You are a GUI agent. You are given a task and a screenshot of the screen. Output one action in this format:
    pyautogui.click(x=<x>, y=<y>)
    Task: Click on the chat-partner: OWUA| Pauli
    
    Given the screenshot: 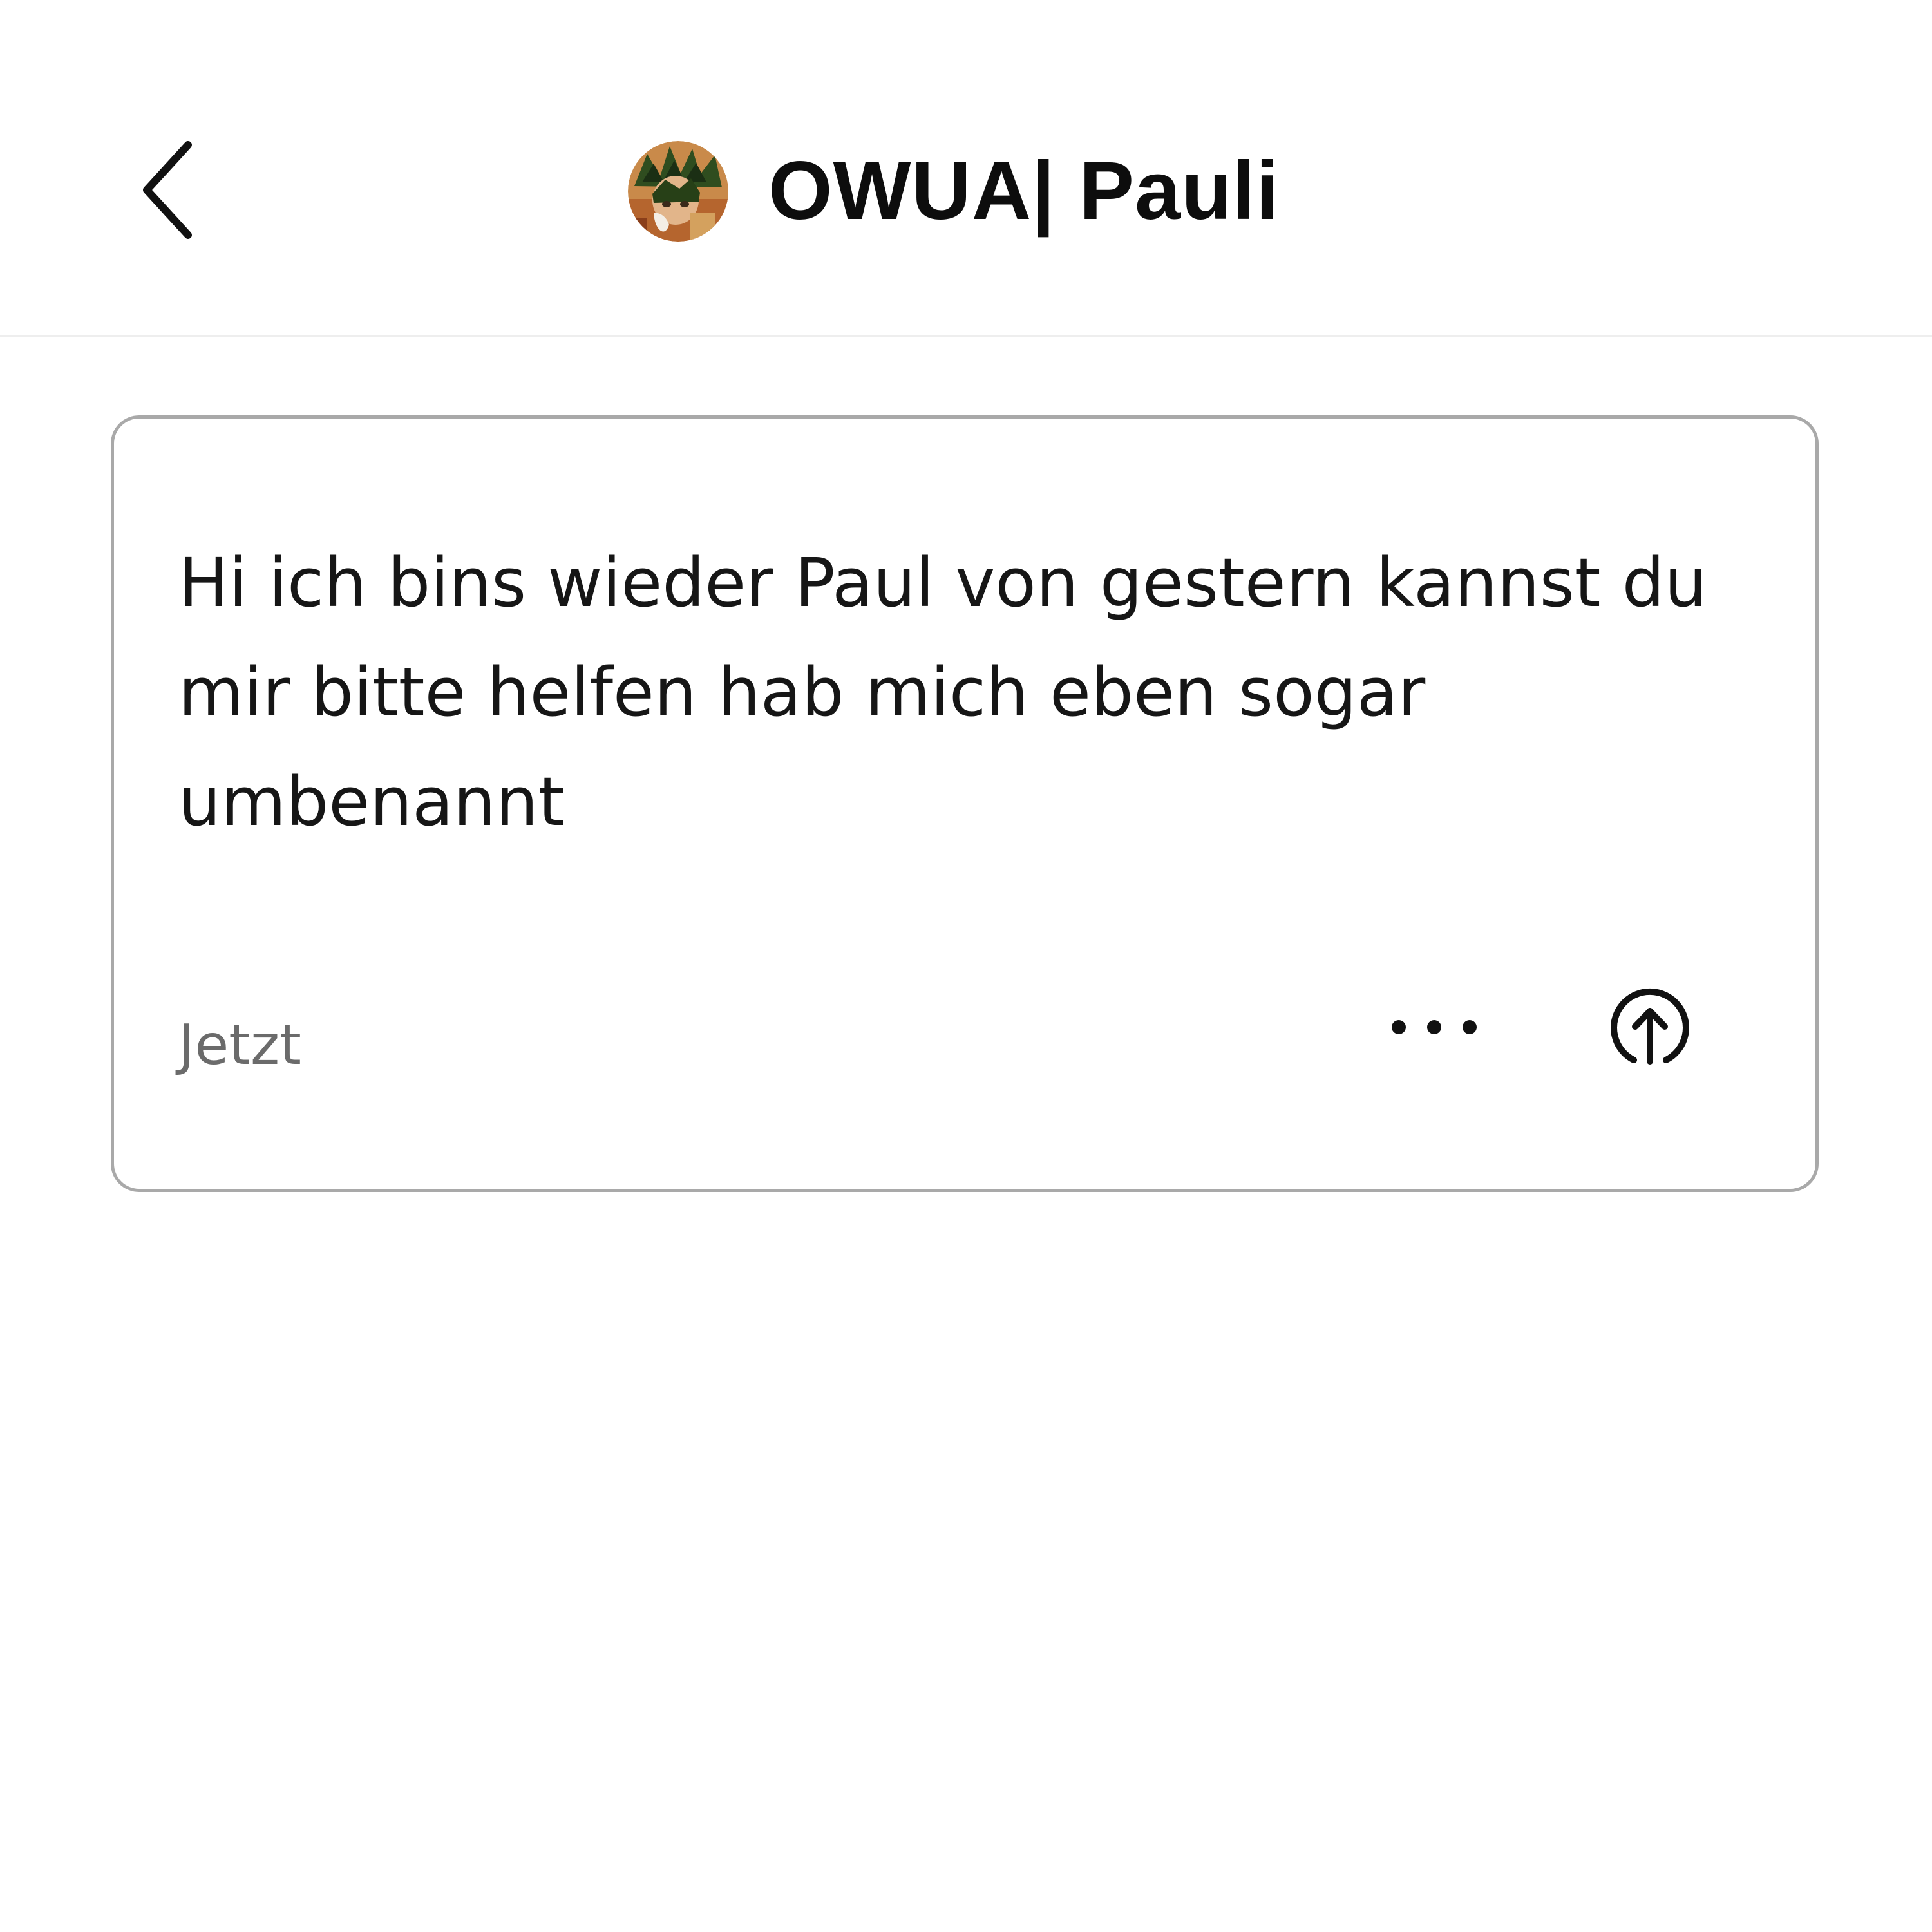 What is the action you would take?
    pyautogui.click(x=954, y=191)
    